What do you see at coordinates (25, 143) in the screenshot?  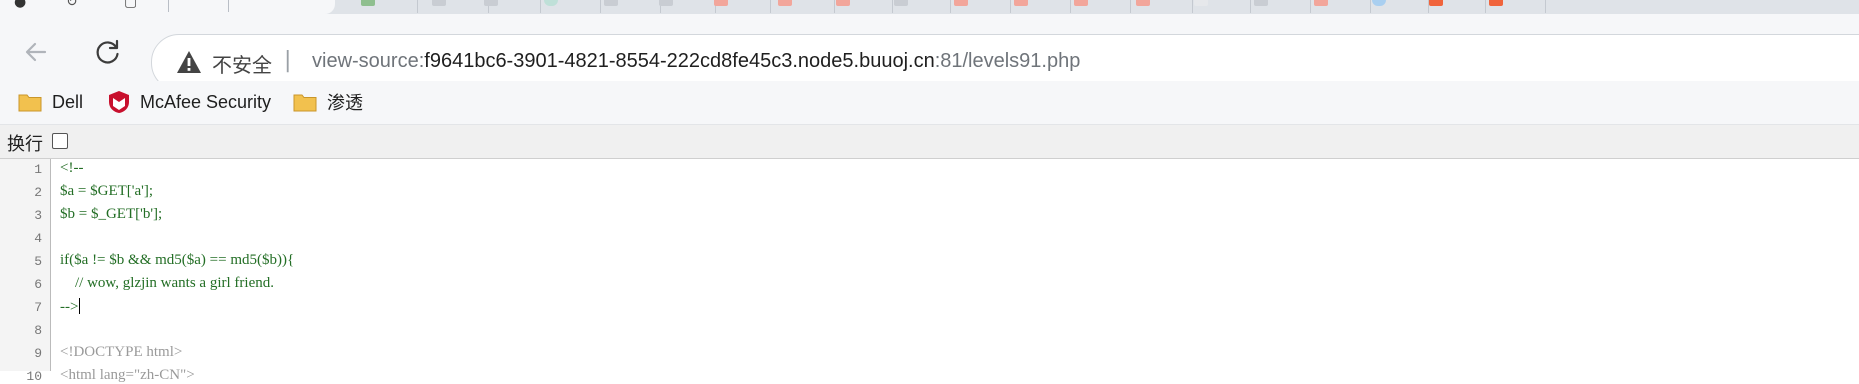 I see `line-wrap-label: 换行` at bounding box center [25, 143].